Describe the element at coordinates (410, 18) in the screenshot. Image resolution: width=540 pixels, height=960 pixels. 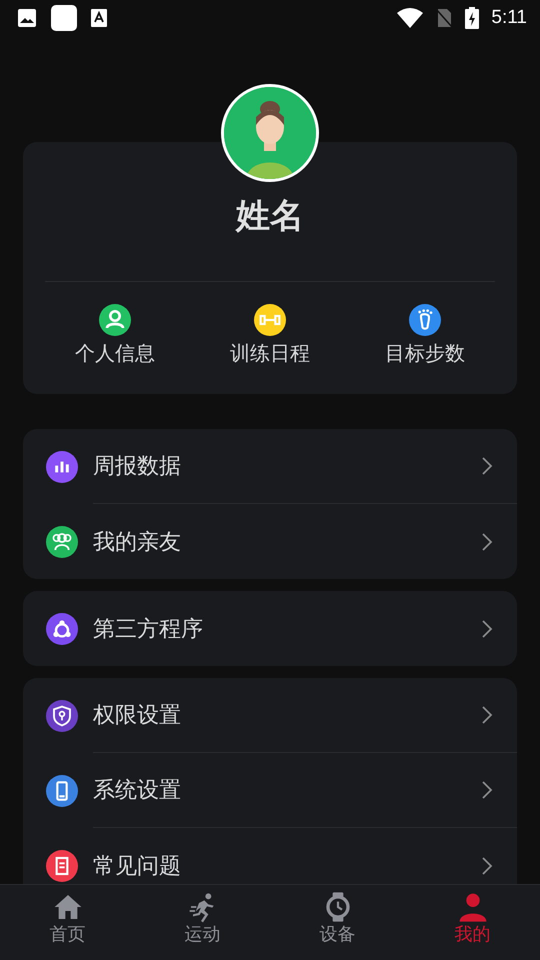
I see `wifi-icon` at that location.